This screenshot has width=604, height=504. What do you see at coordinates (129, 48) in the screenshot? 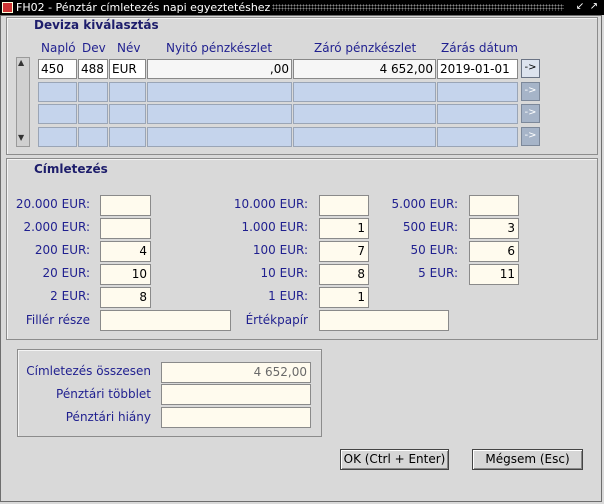
I see `col-header-nev: Név` at bounding box center [129, 48].